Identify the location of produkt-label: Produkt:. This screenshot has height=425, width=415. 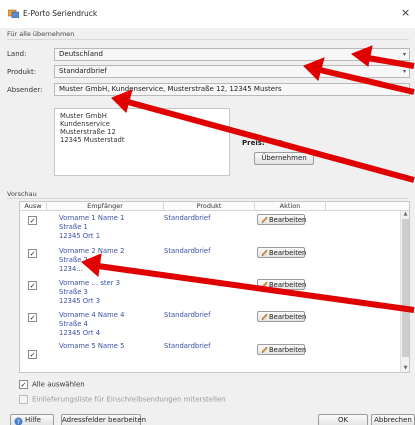
(22, 72).